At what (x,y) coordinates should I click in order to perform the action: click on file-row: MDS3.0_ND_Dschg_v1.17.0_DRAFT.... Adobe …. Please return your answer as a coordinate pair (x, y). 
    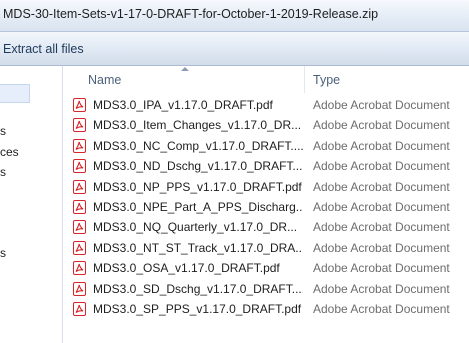
    Looking at the image, I should click on (266, 166).